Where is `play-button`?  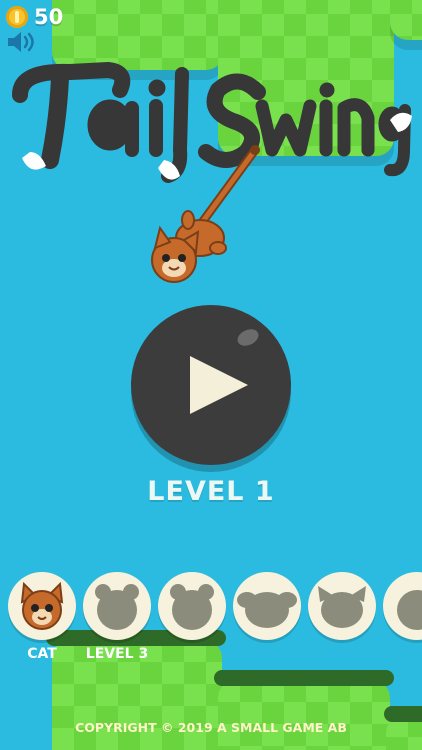 play-button is located at coordinates (211, 385).